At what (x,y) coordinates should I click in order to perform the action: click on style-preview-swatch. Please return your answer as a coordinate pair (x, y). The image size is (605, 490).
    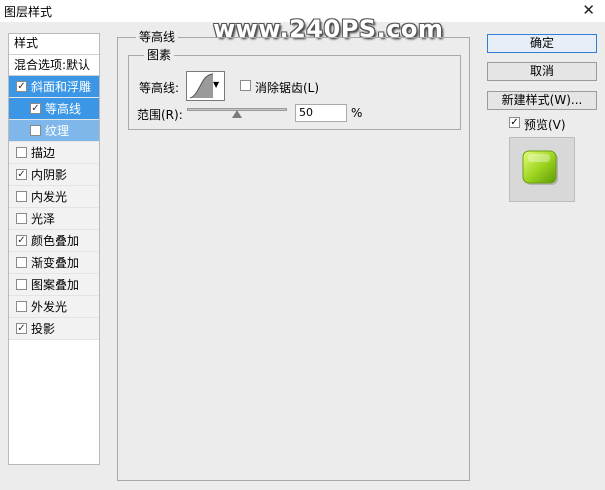
    Looking at the image, I should click on (540, 167).